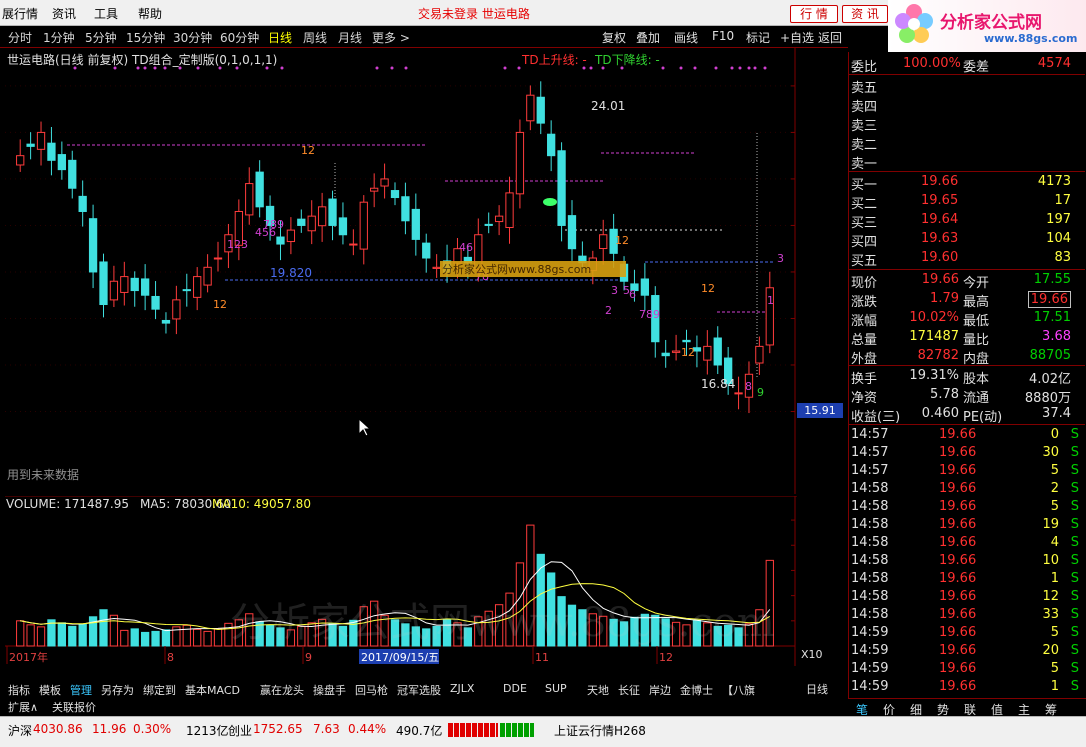  I want to click on low-price-label: 16.84, so click(718, 384).